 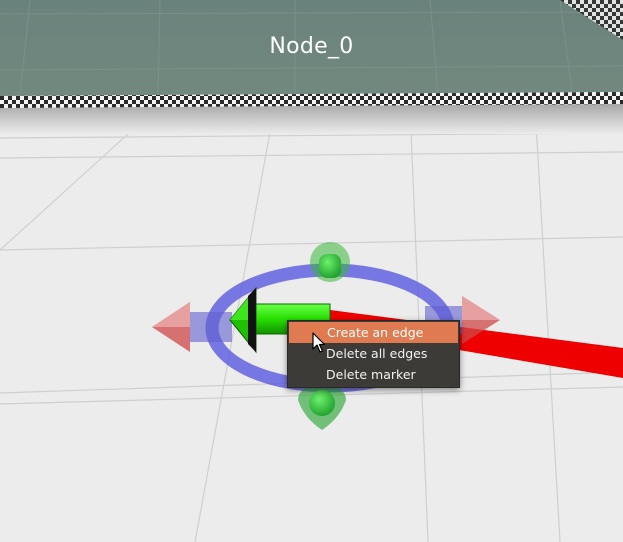 I want to click on menu-item-delete-marker: Delete marker, so click(x=373, y=374).